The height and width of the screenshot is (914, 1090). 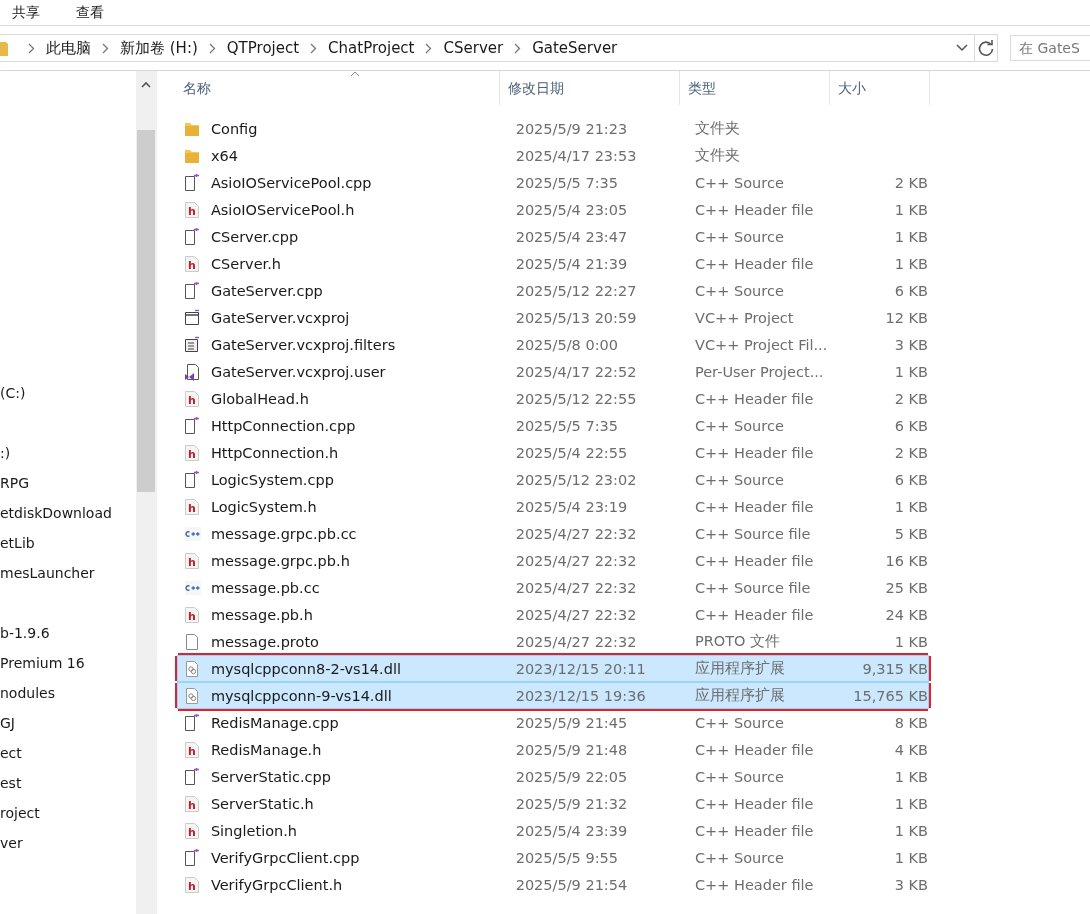 I want to click on column-header: 修改日期, so click(x=590, y=88).